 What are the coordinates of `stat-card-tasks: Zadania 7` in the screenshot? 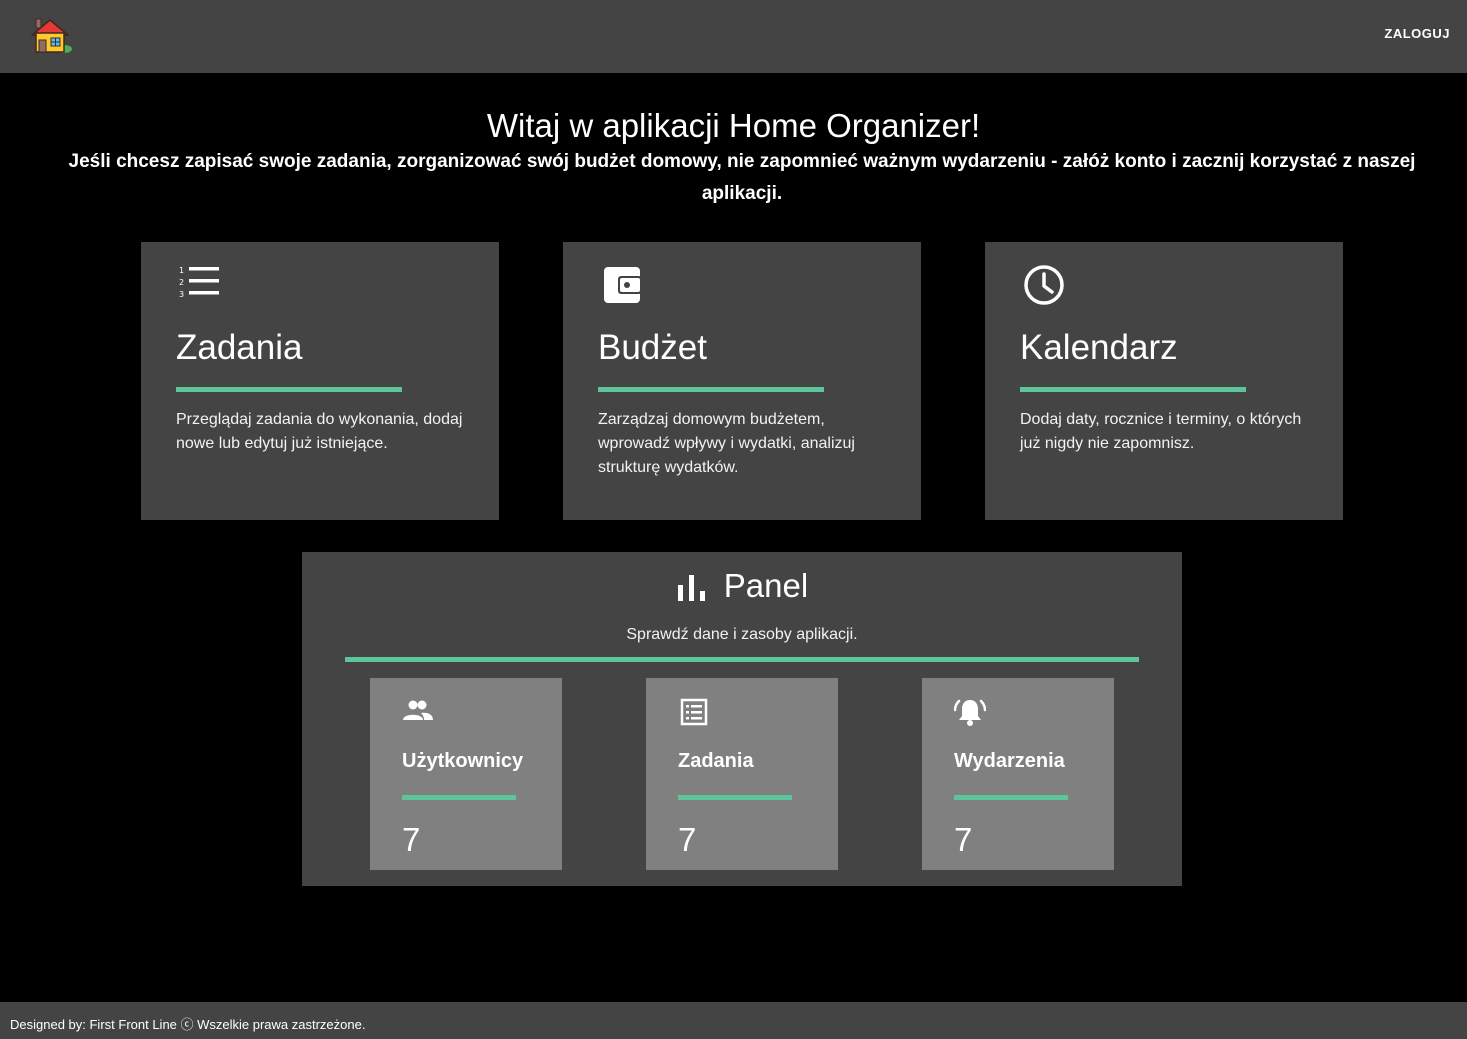 It's located at (742, 774).